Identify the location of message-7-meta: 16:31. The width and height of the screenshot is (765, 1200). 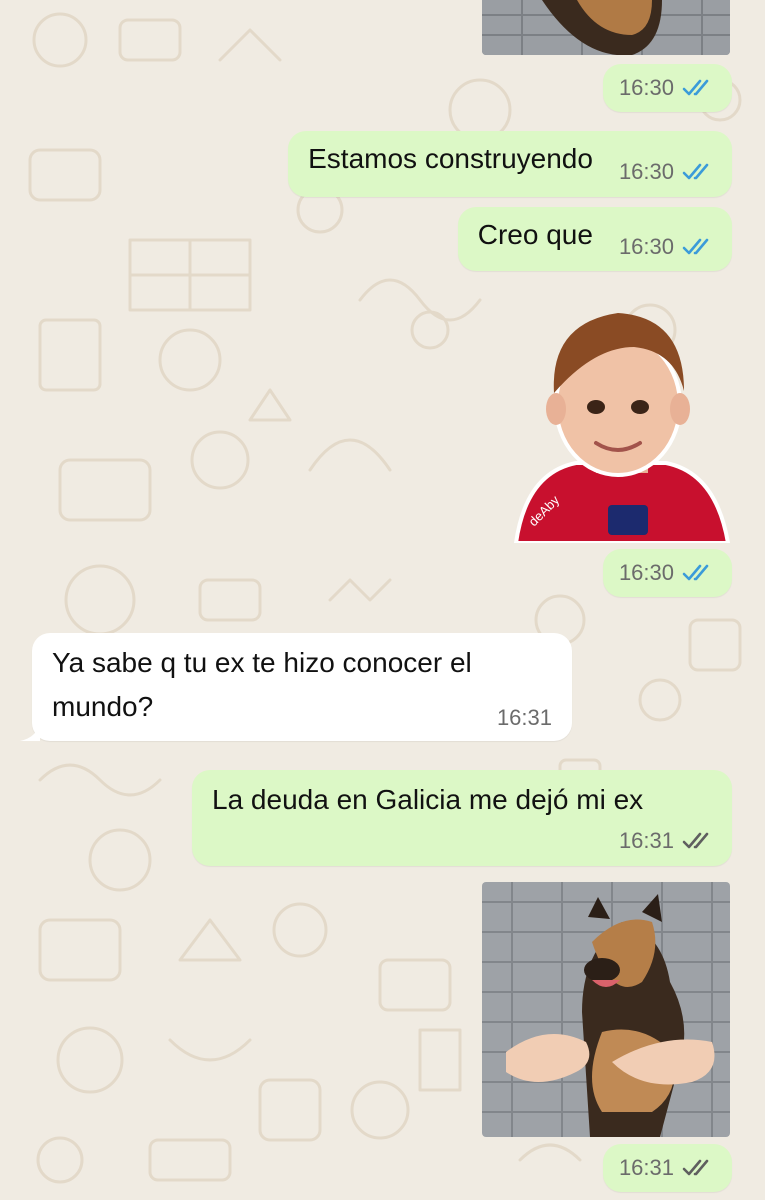
(667, 1168).